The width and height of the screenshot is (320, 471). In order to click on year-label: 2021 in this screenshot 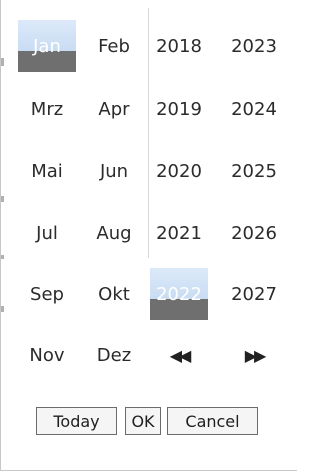, I will do `click(179, 233)`.